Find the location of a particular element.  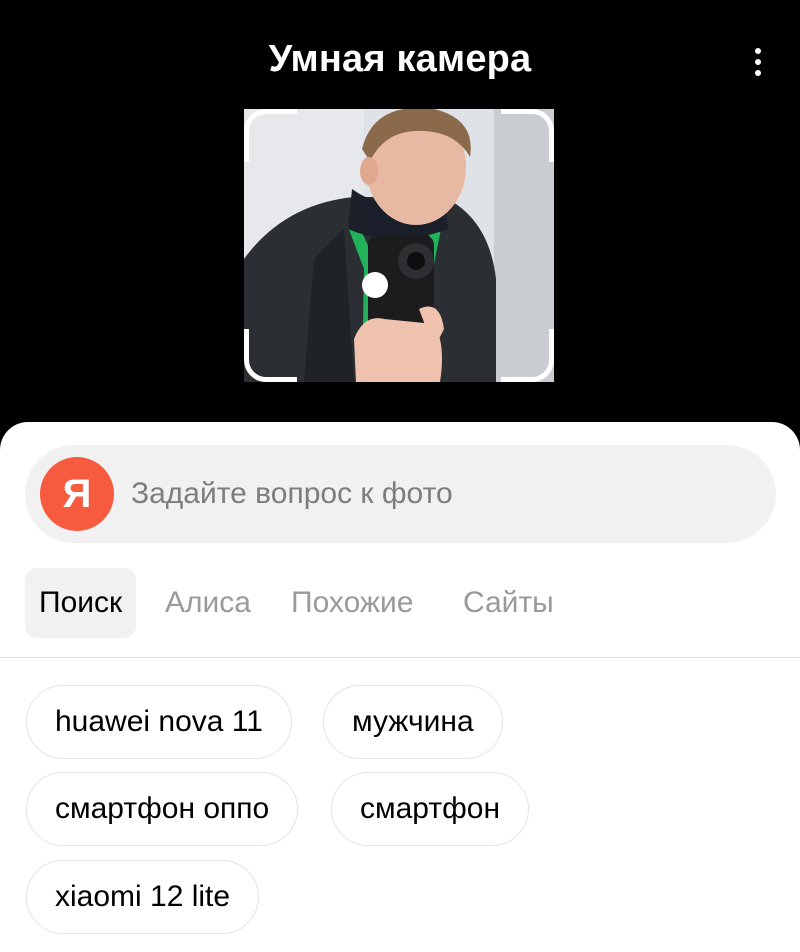

yandex-logo-icon: Я is located at coordinates (77, 494).